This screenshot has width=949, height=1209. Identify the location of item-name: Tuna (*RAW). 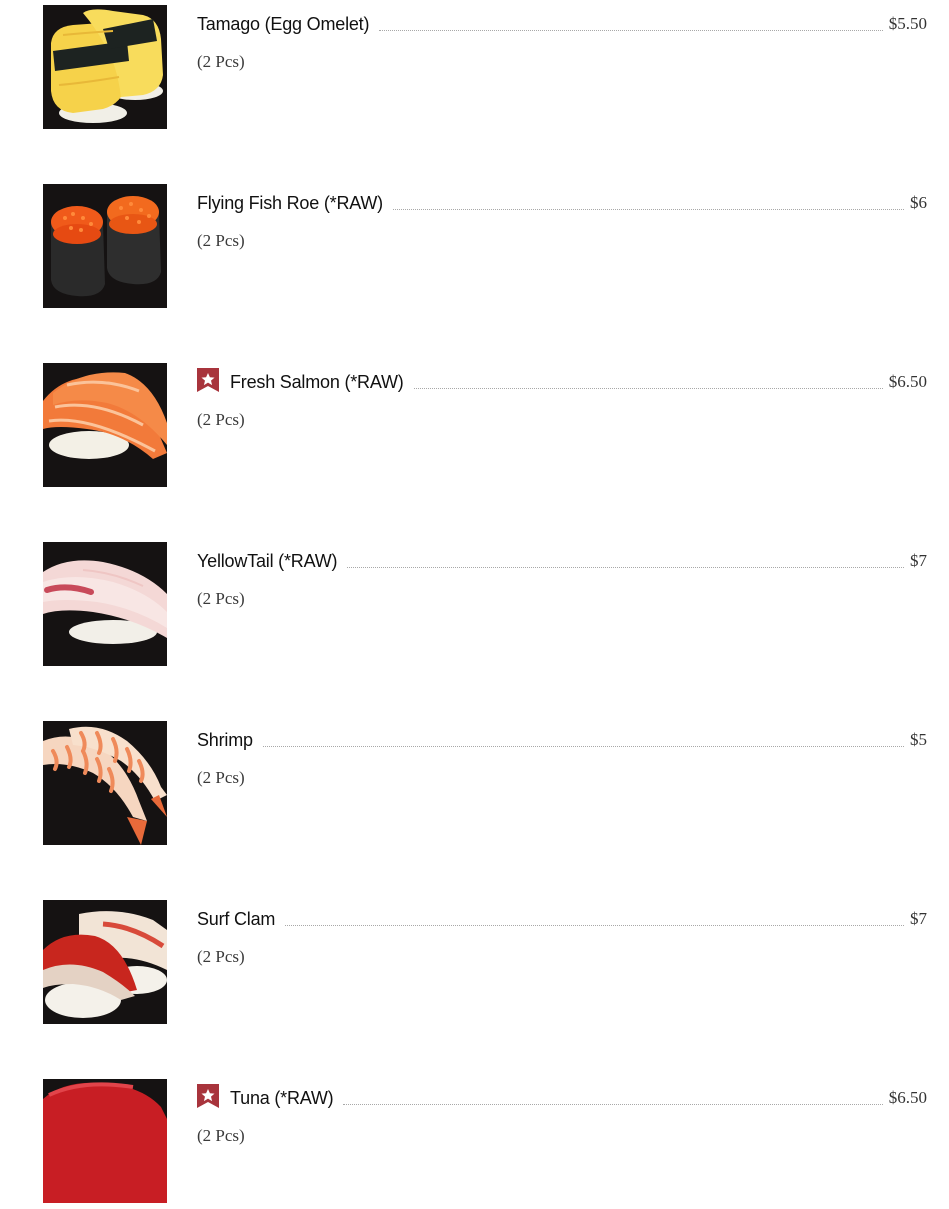
(282, 1098).